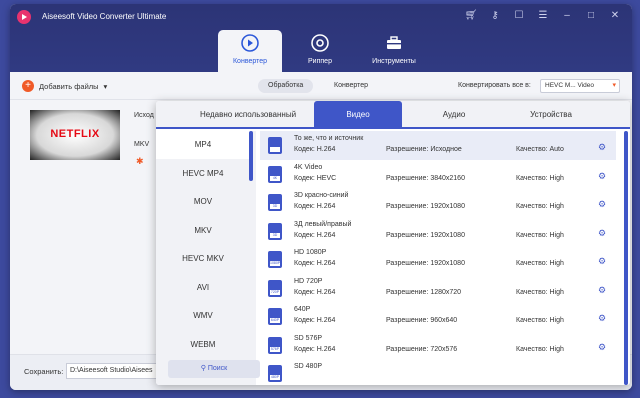 The height and width of the screenshot is (398, 640). Describe the element at coordinates (308, 338) in the screenshot. I see `preset-name: SD 576P` at that location.